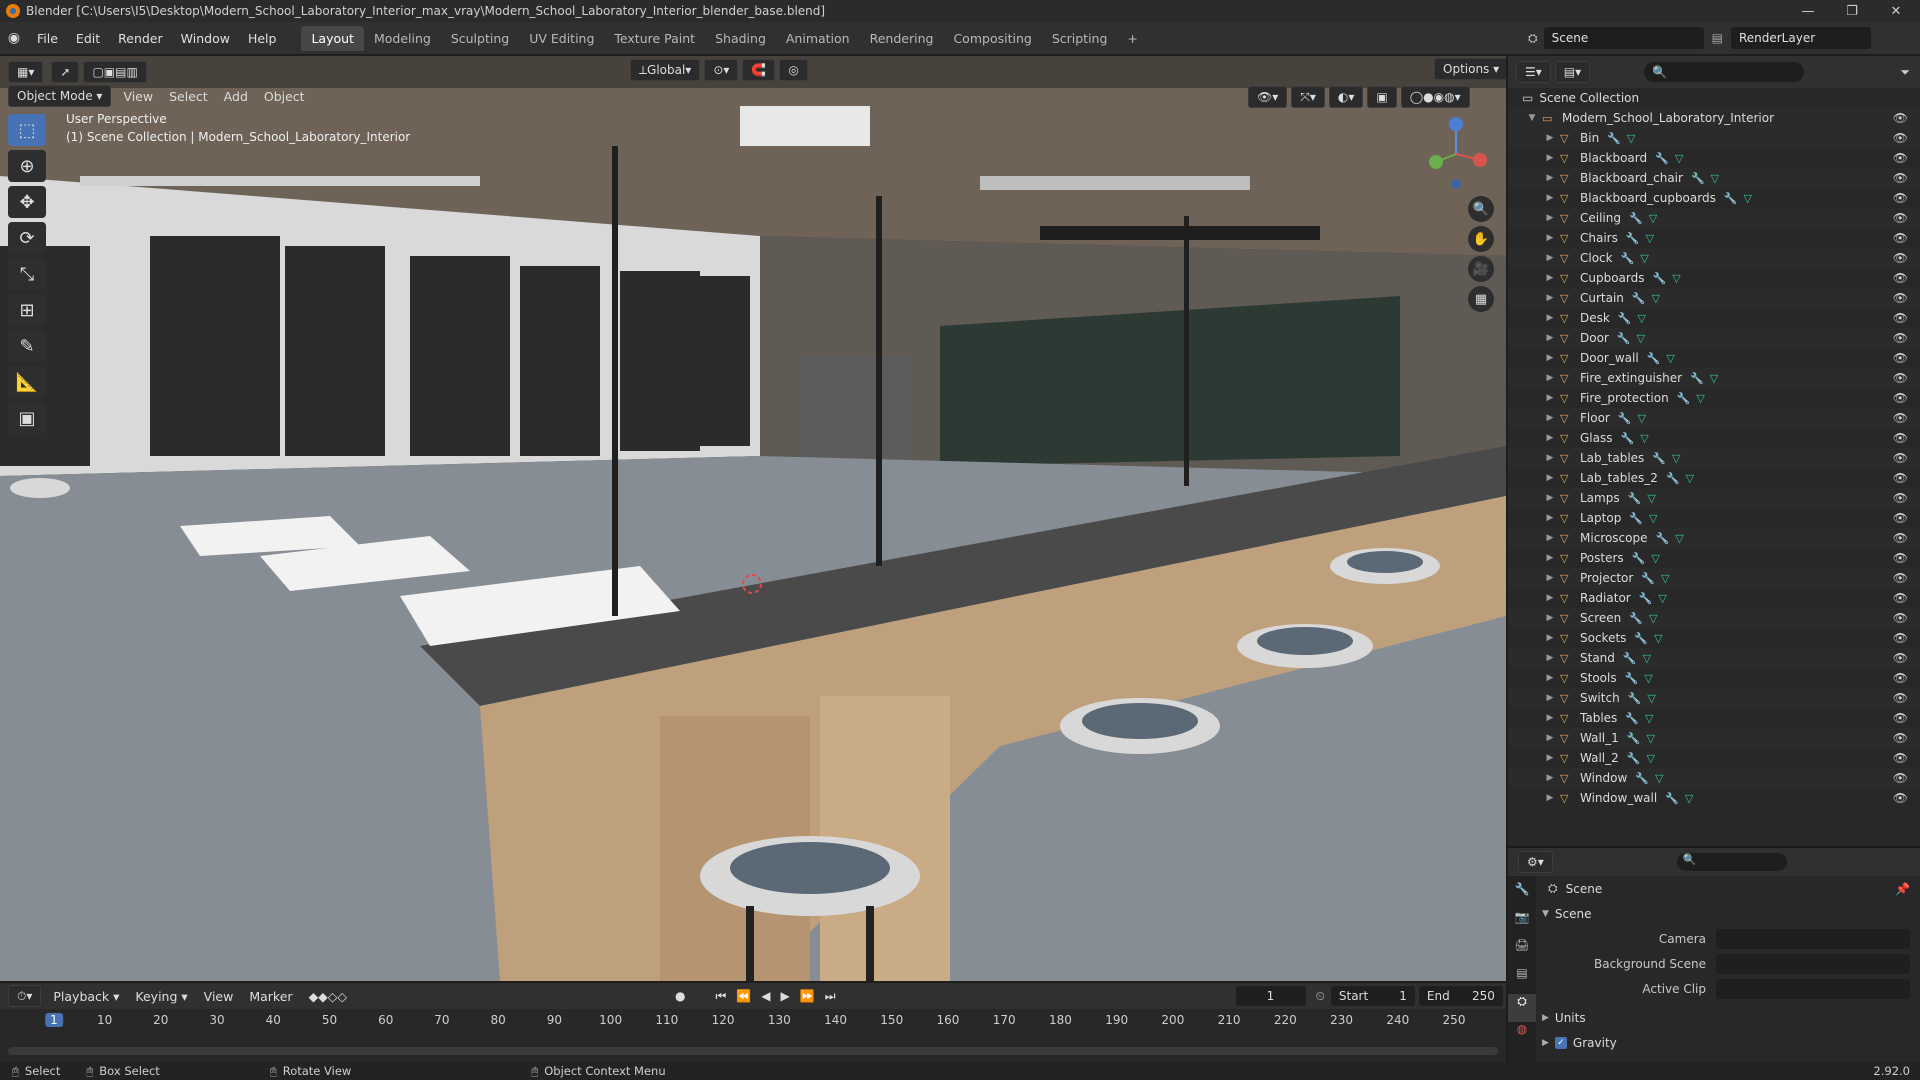 The height and width of the screenshot is (1080, 1920). I want to click on transform-orientation-dropdown: ⟂ Global ▾, so click(665, 70).